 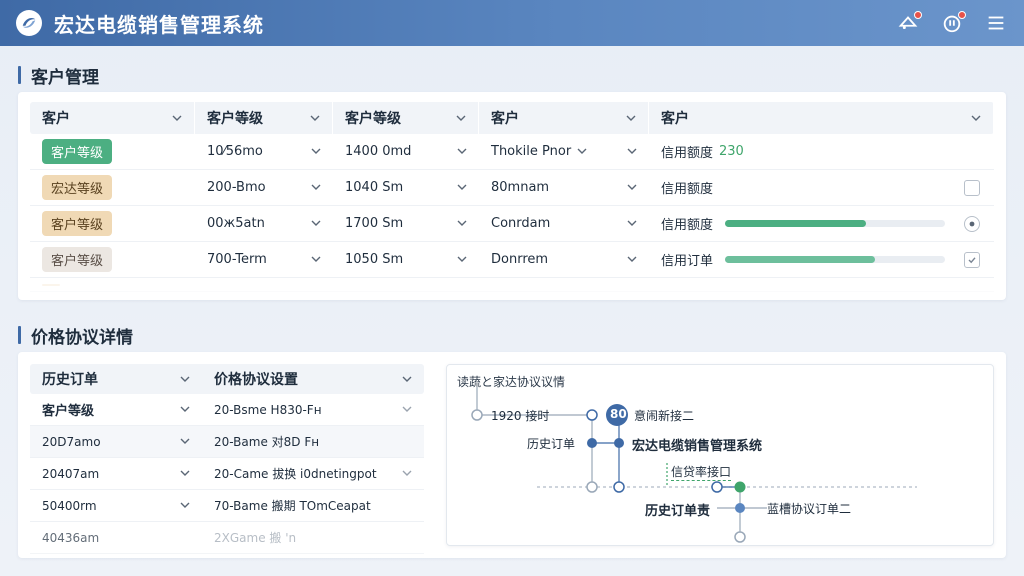 I want to click on cell-value: 20-Bame 对8D Fн, so click(x=267, y=442).